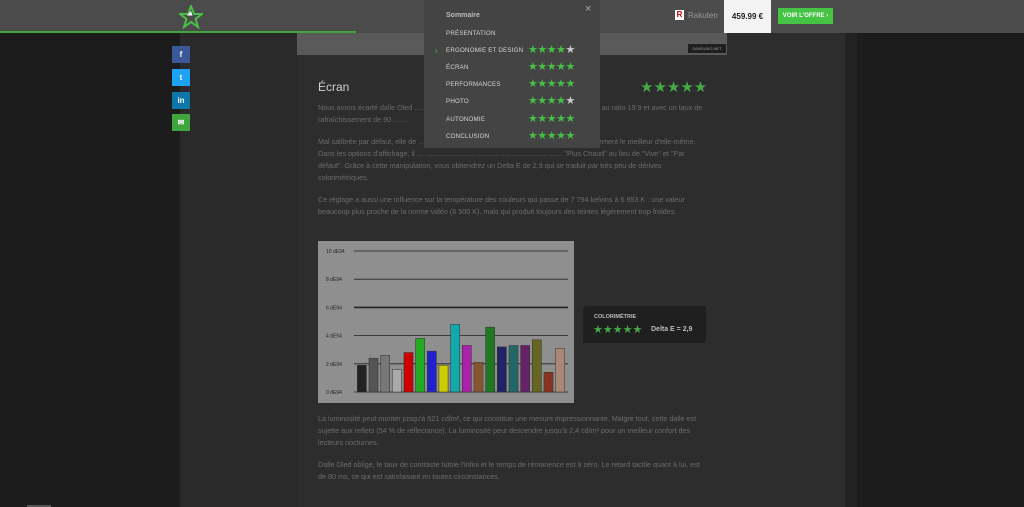 Image resolution: width=1024 pixels, height=507 pixels. What do you see at coordinates (615, 317) in the screenshot?
I see `card-title: COLORIMÉTRIE` at bounding box center [615, 317].